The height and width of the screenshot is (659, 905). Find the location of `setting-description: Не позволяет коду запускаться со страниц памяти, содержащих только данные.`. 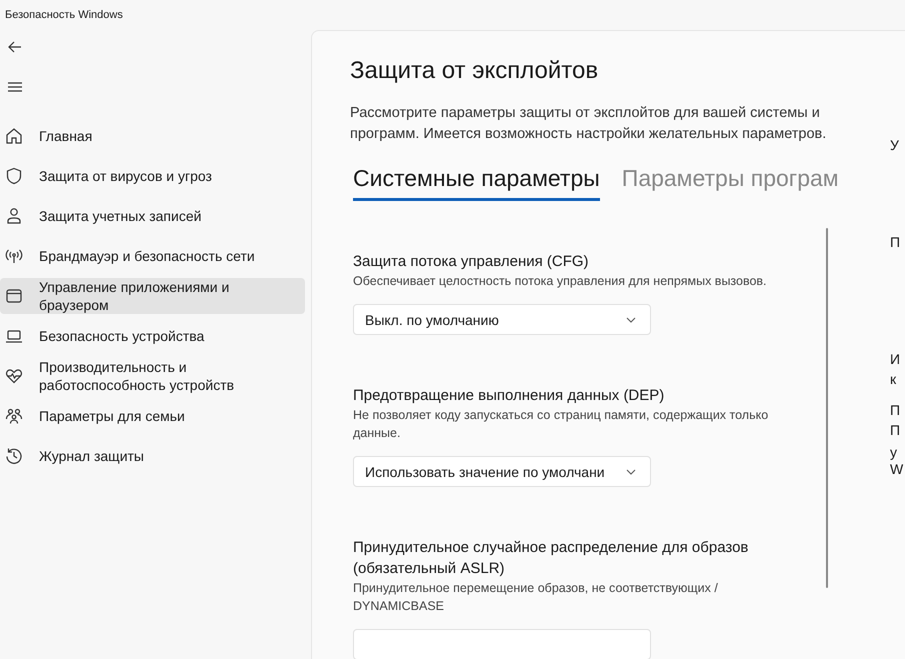

setting-description: Не позволяет коду запускаться со страниц памяти, содержащих только данные. is located at coordinates (561, 424).